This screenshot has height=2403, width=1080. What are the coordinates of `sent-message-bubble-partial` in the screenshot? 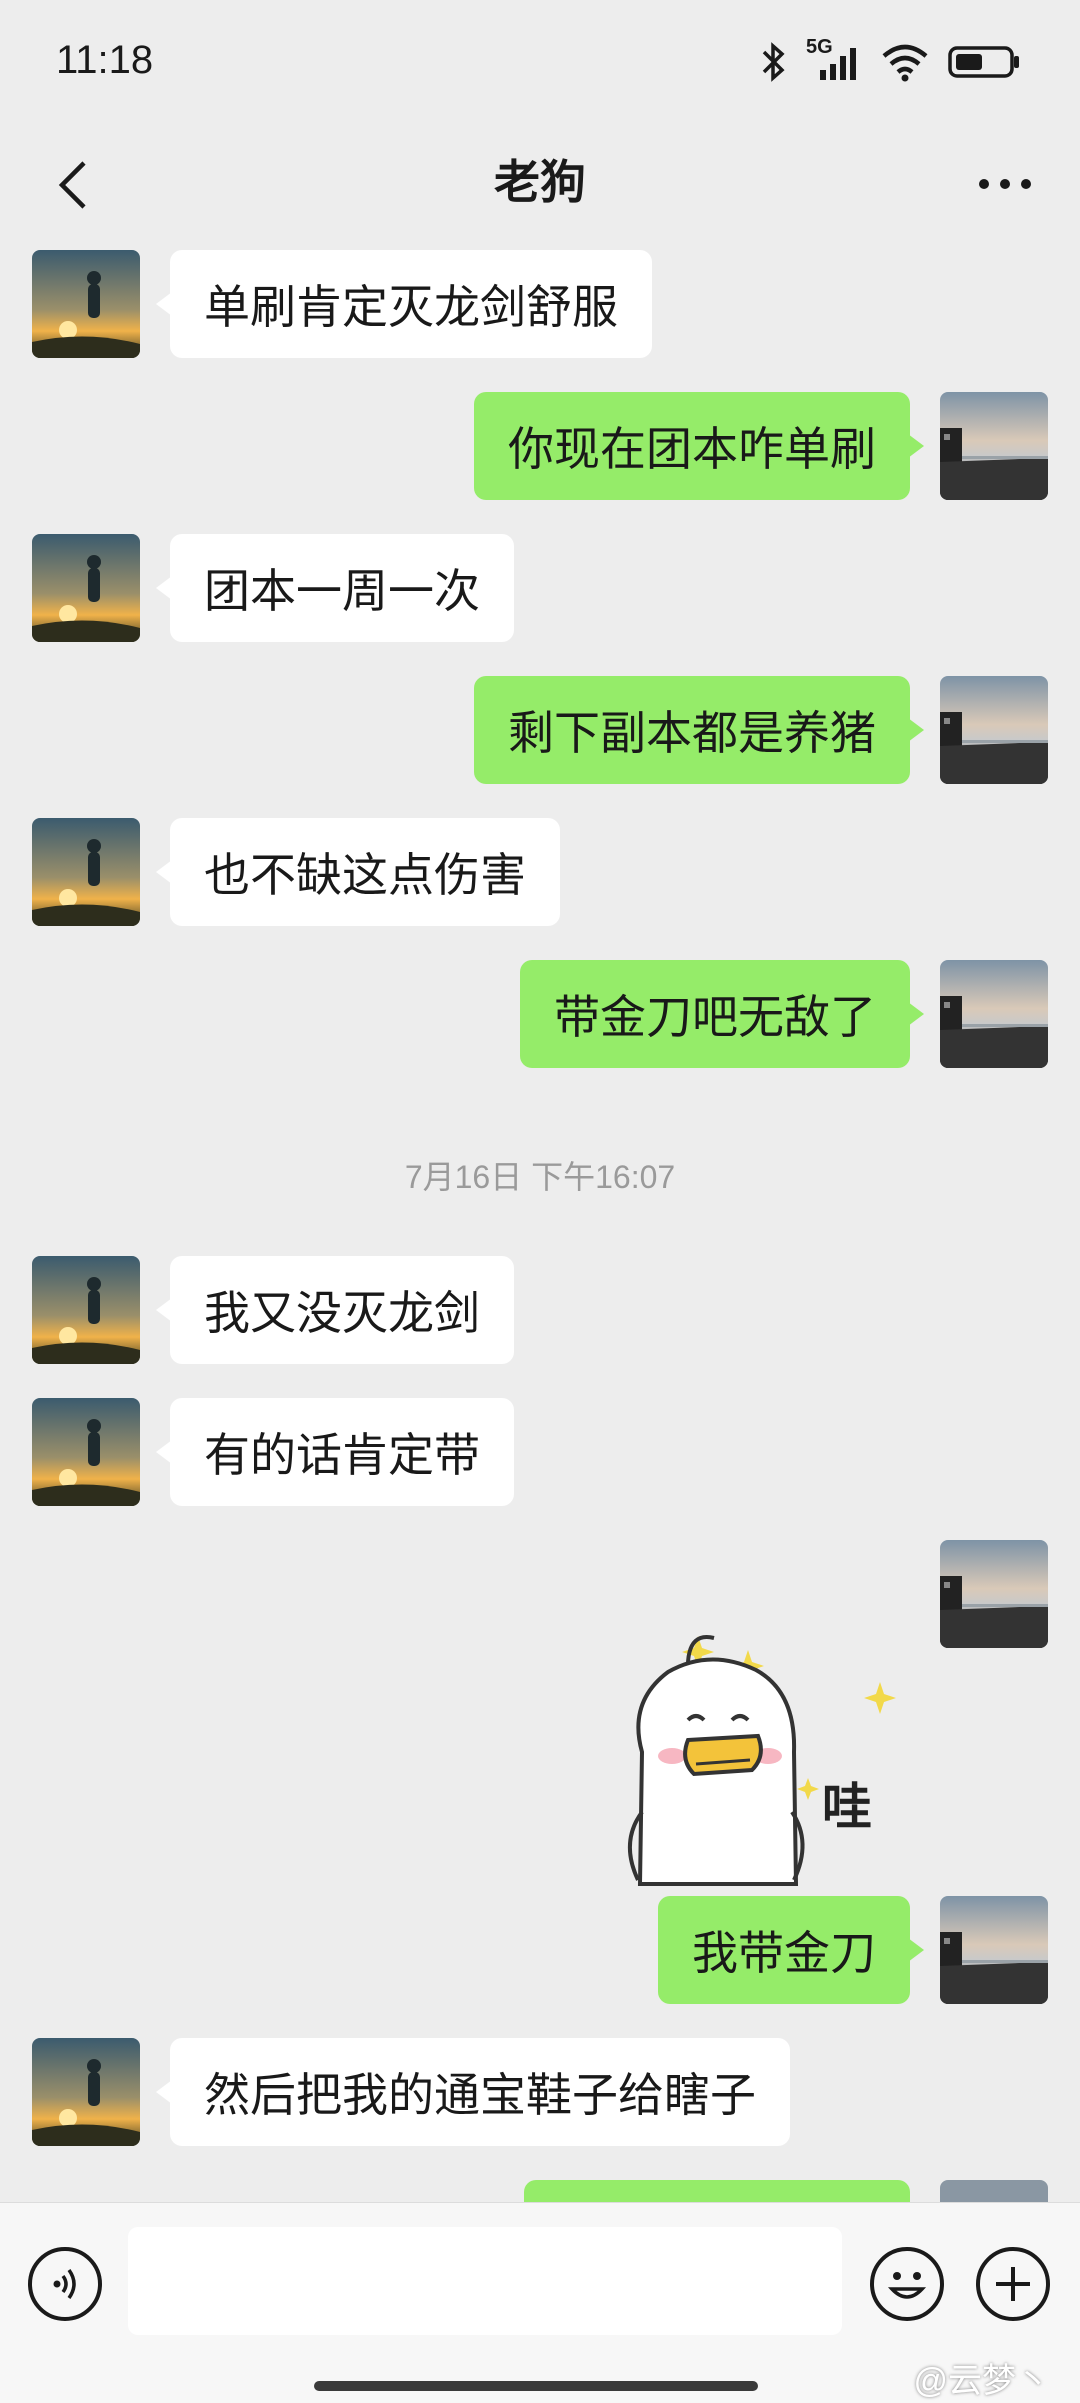 It's located at (717, 2191).